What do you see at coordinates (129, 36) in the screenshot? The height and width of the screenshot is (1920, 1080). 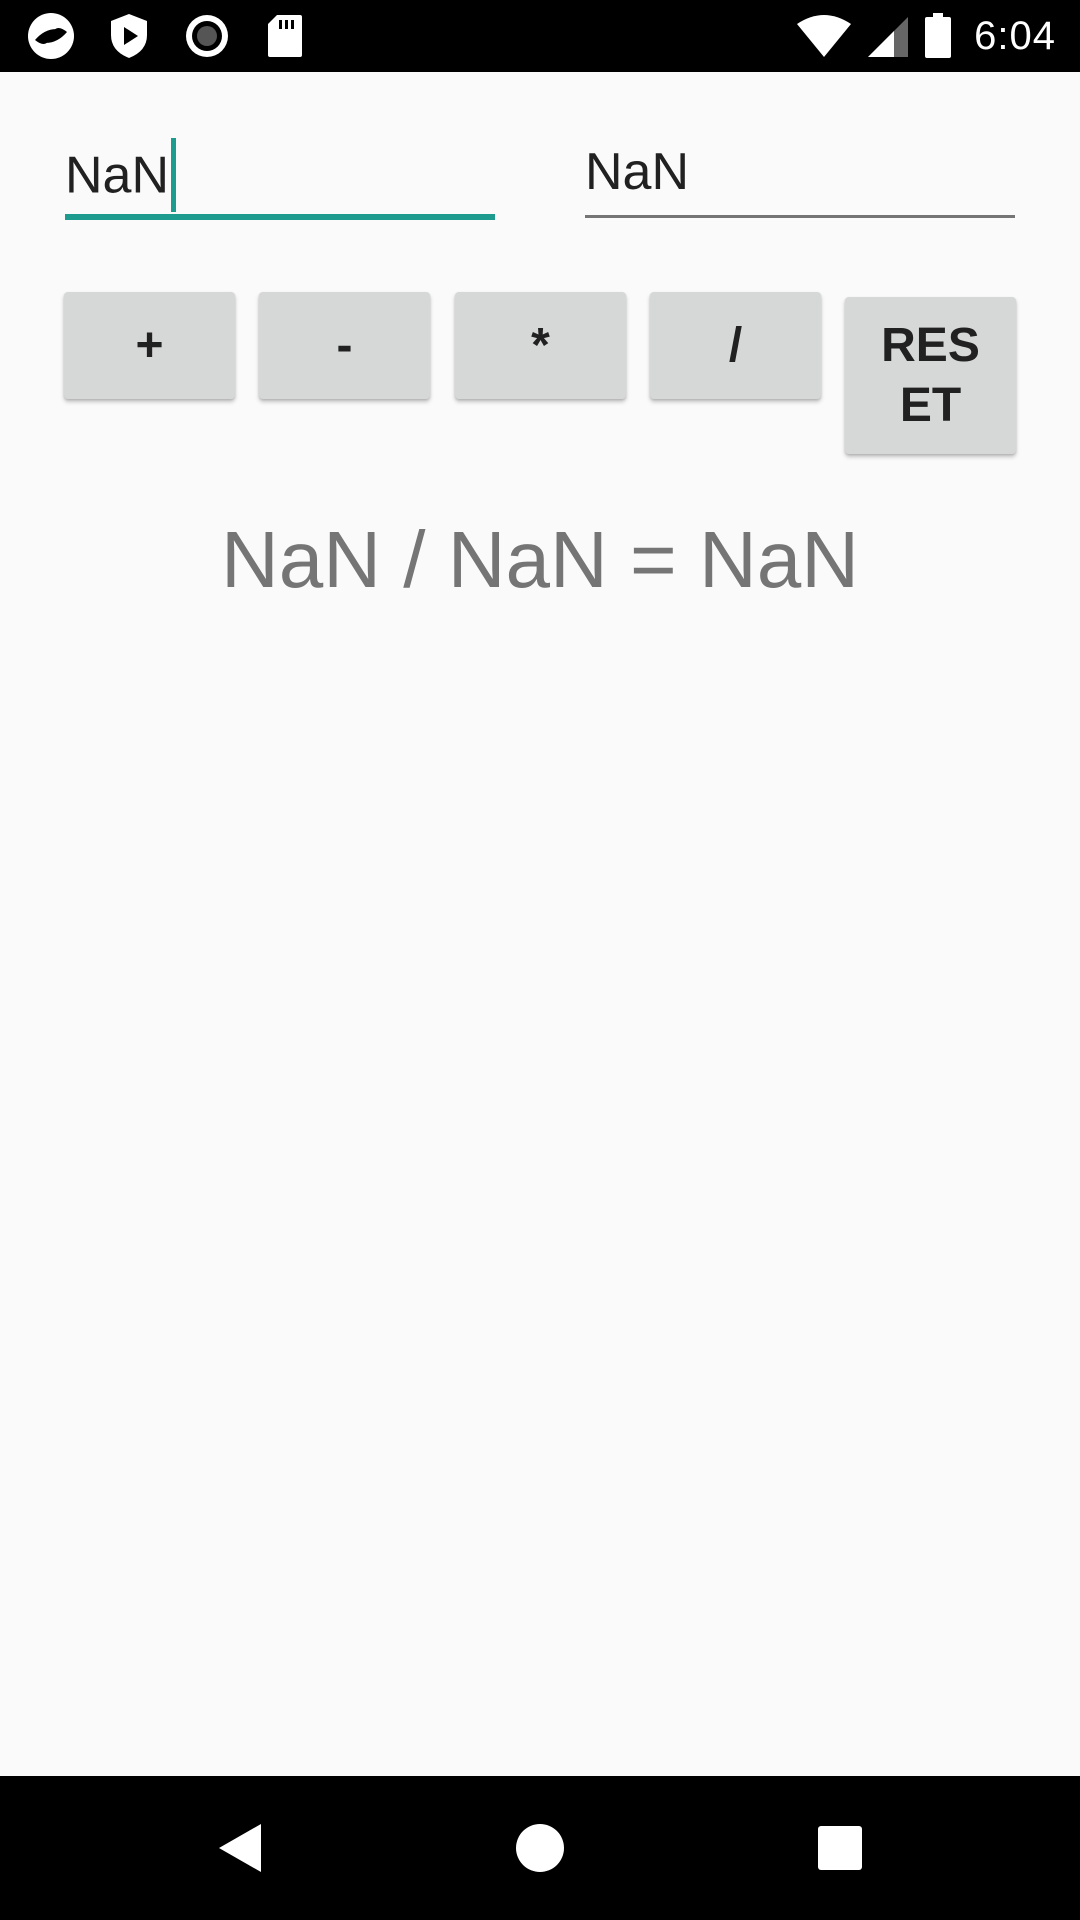 I see `shield-play-icon` at bounding box center [129, 36].